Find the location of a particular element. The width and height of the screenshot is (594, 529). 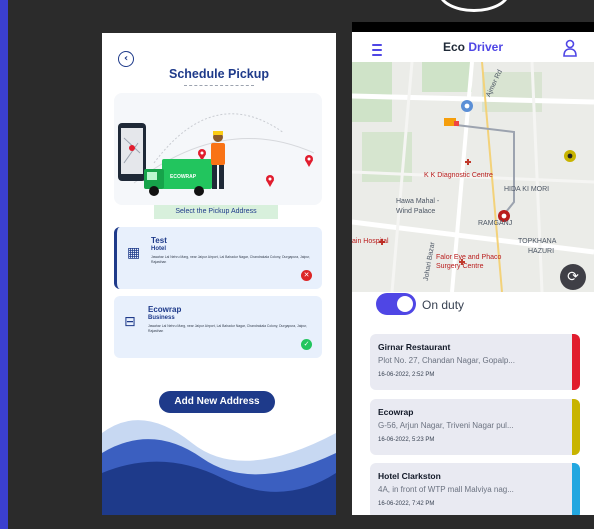

address-type: Hotel is located at coordinates (158, 249).